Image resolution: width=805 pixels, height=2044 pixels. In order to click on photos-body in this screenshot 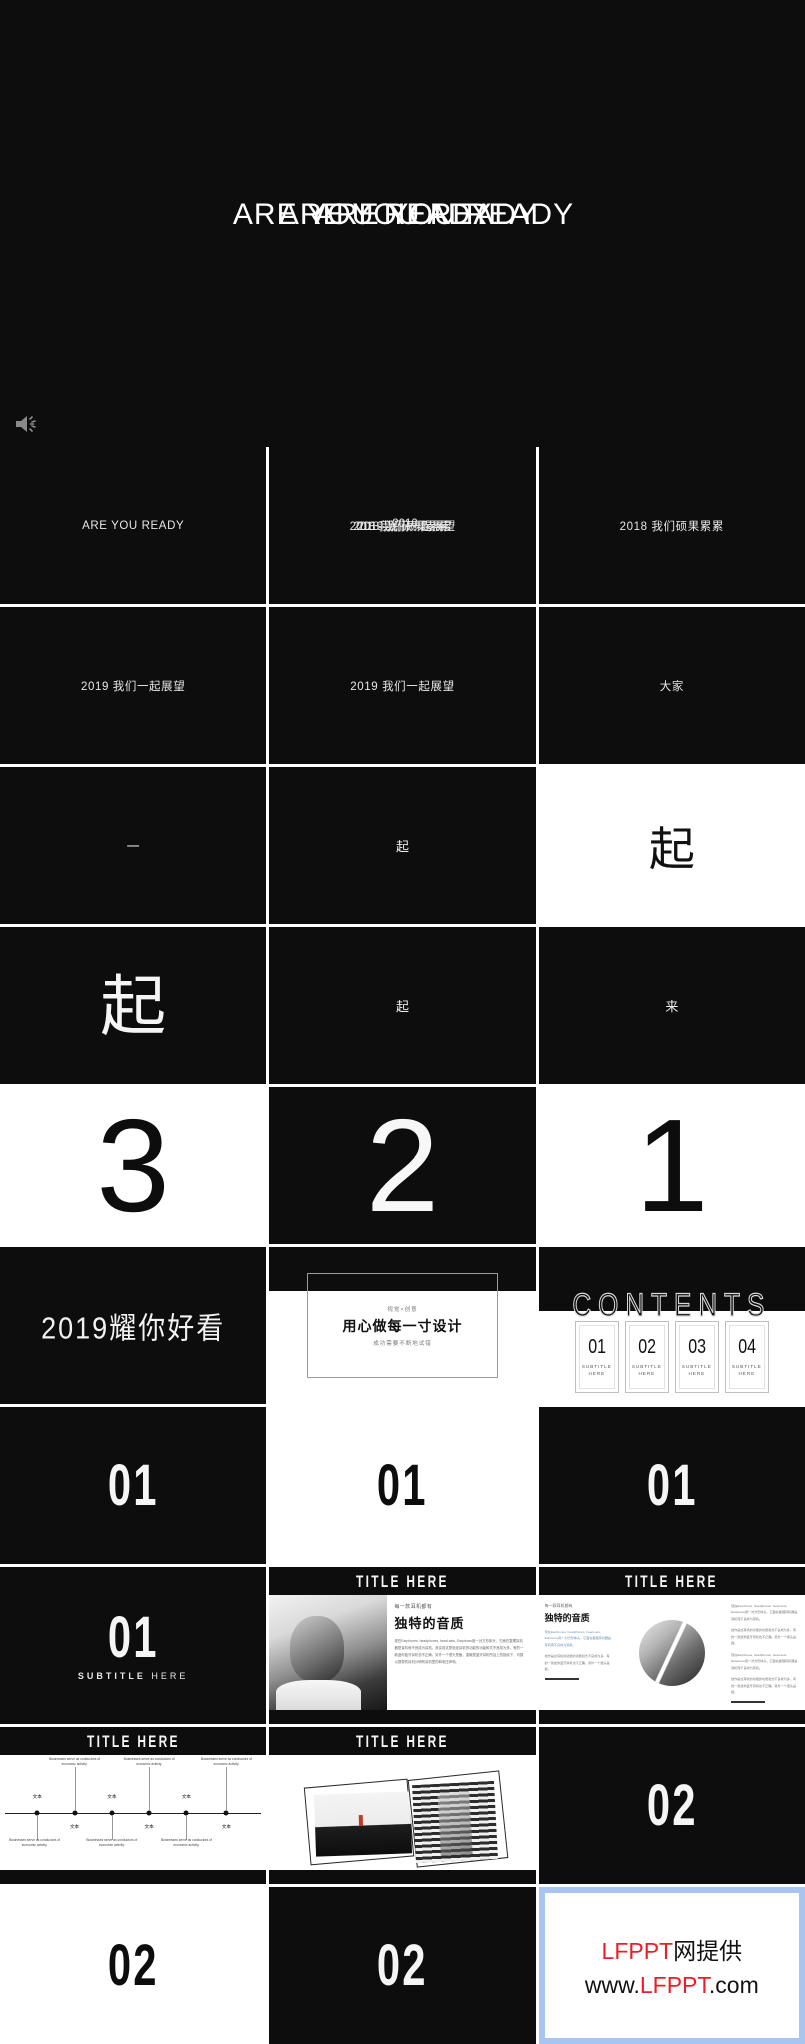, I will do `click(402, 1812)`.